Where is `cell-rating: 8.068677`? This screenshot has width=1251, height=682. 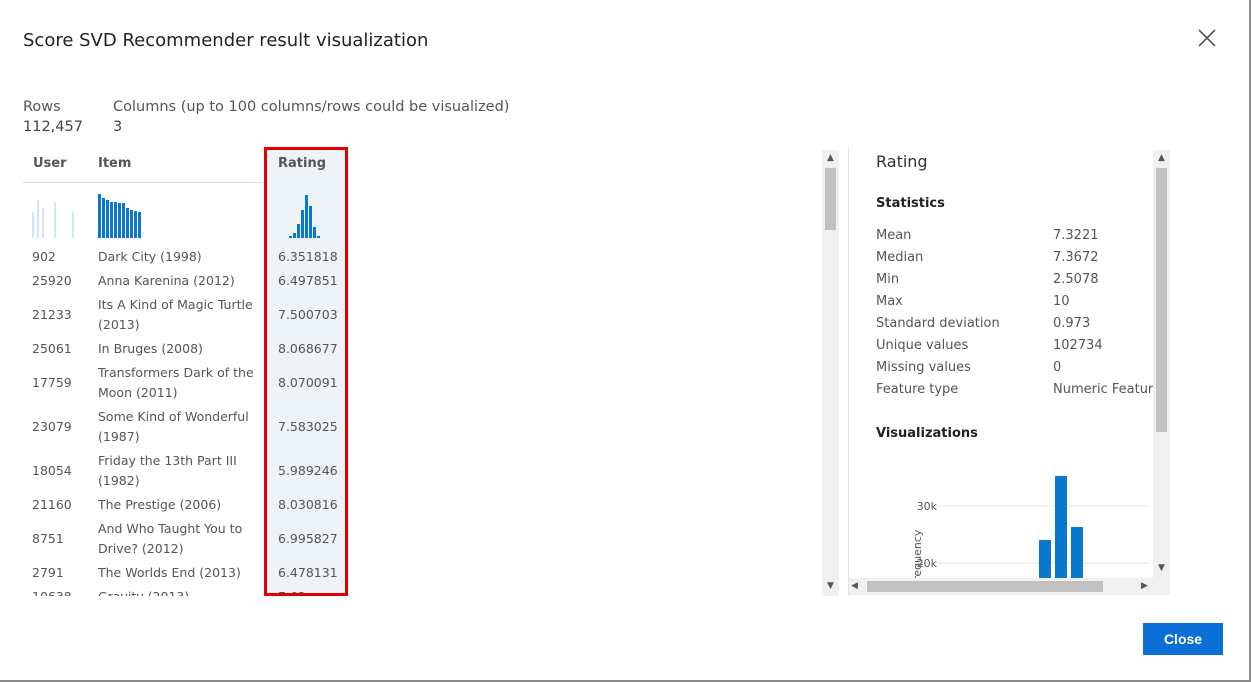 cell-rating: 8.068677 is located at coordinates (308, 348).